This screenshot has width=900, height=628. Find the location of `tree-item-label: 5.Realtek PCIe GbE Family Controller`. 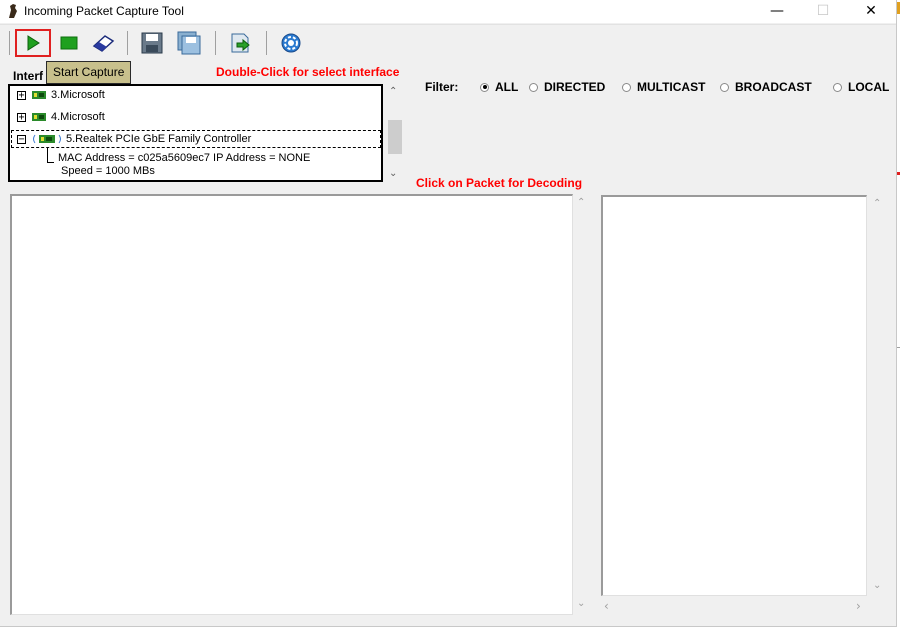

tree-item-label: 5.Realtek PCIe GbE Family Controller is located at coordinates (159, 139).